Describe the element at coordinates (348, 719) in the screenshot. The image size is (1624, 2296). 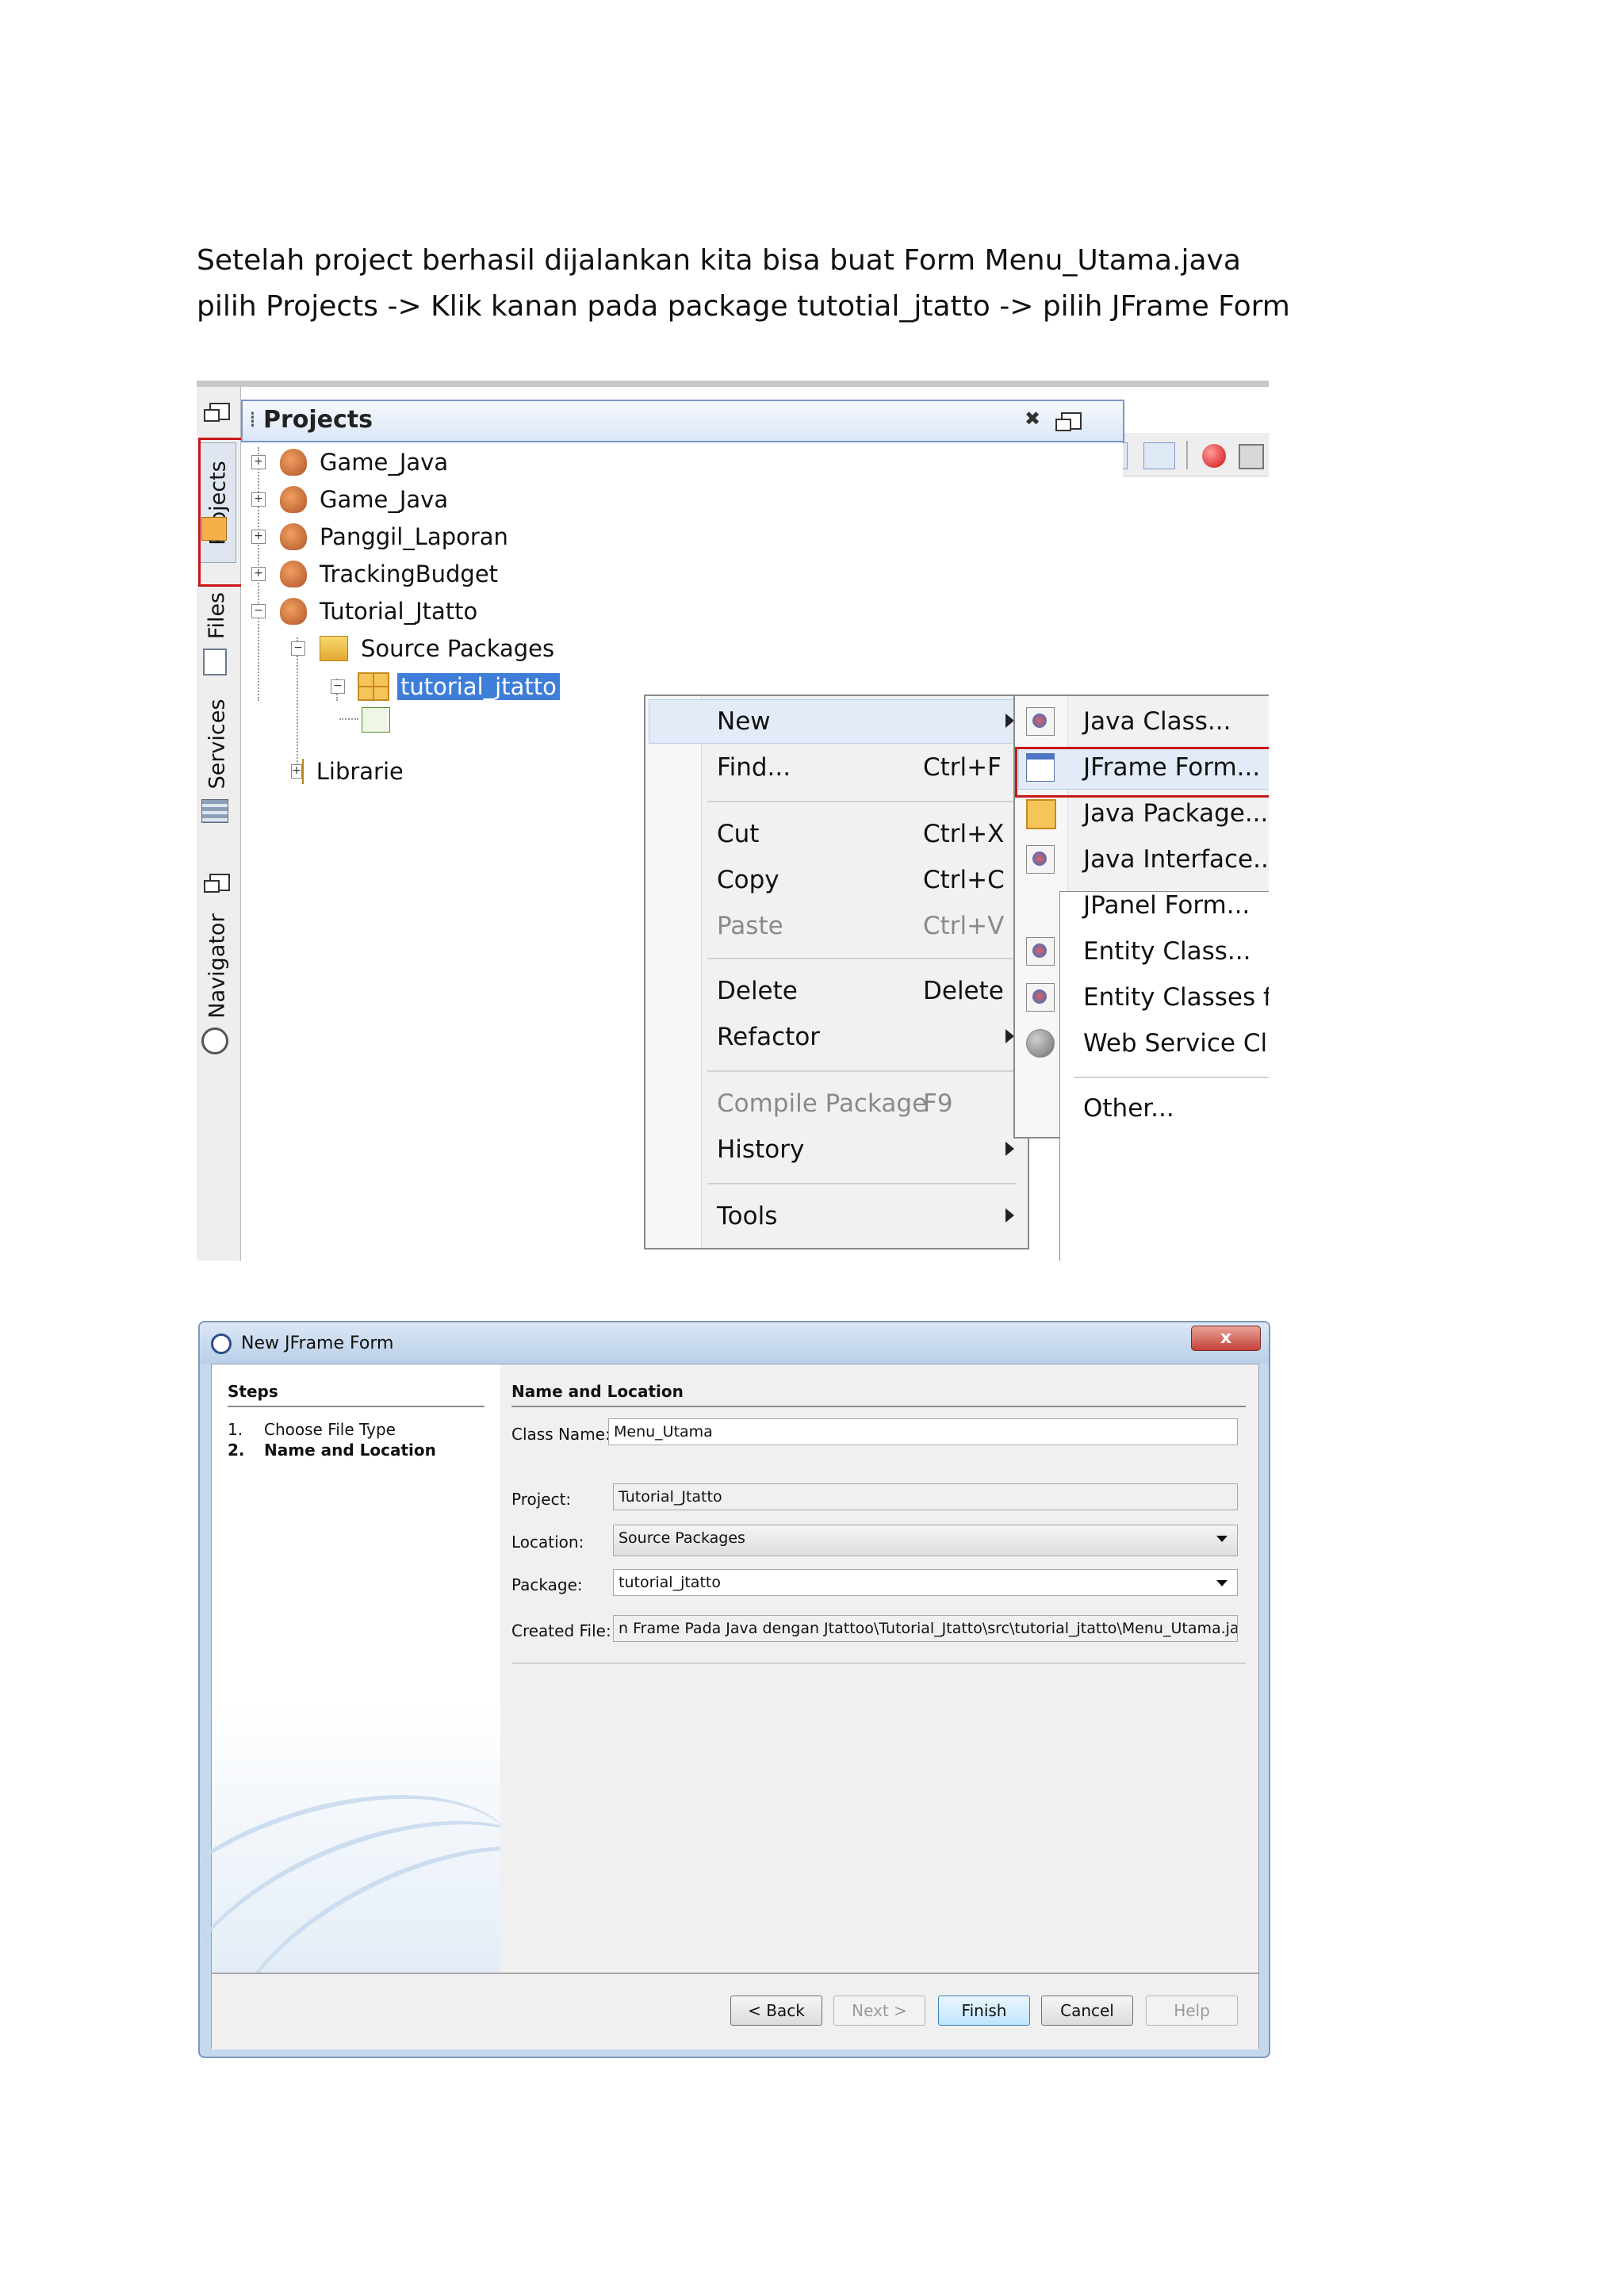
I see `tree-guide` at that location.